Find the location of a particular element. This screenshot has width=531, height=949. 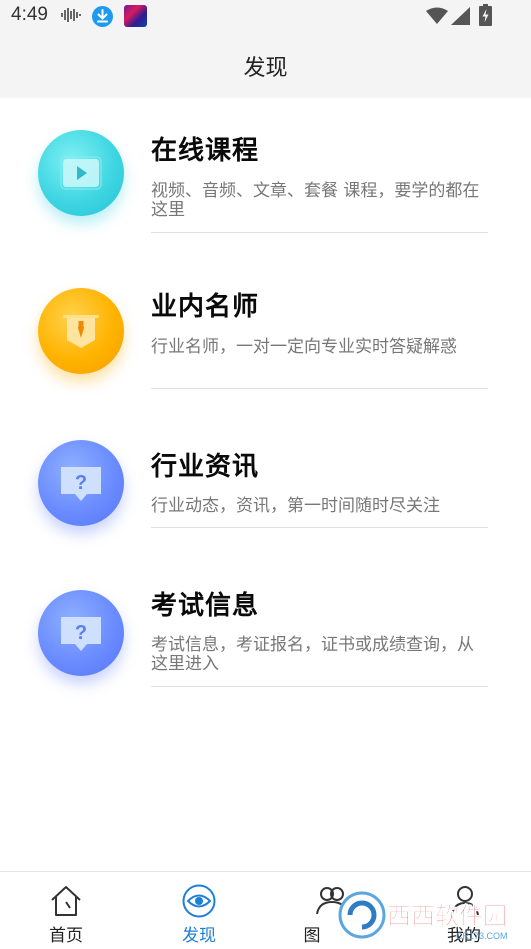

feature-title: 考试信息 is located at coordinates (205, 606).